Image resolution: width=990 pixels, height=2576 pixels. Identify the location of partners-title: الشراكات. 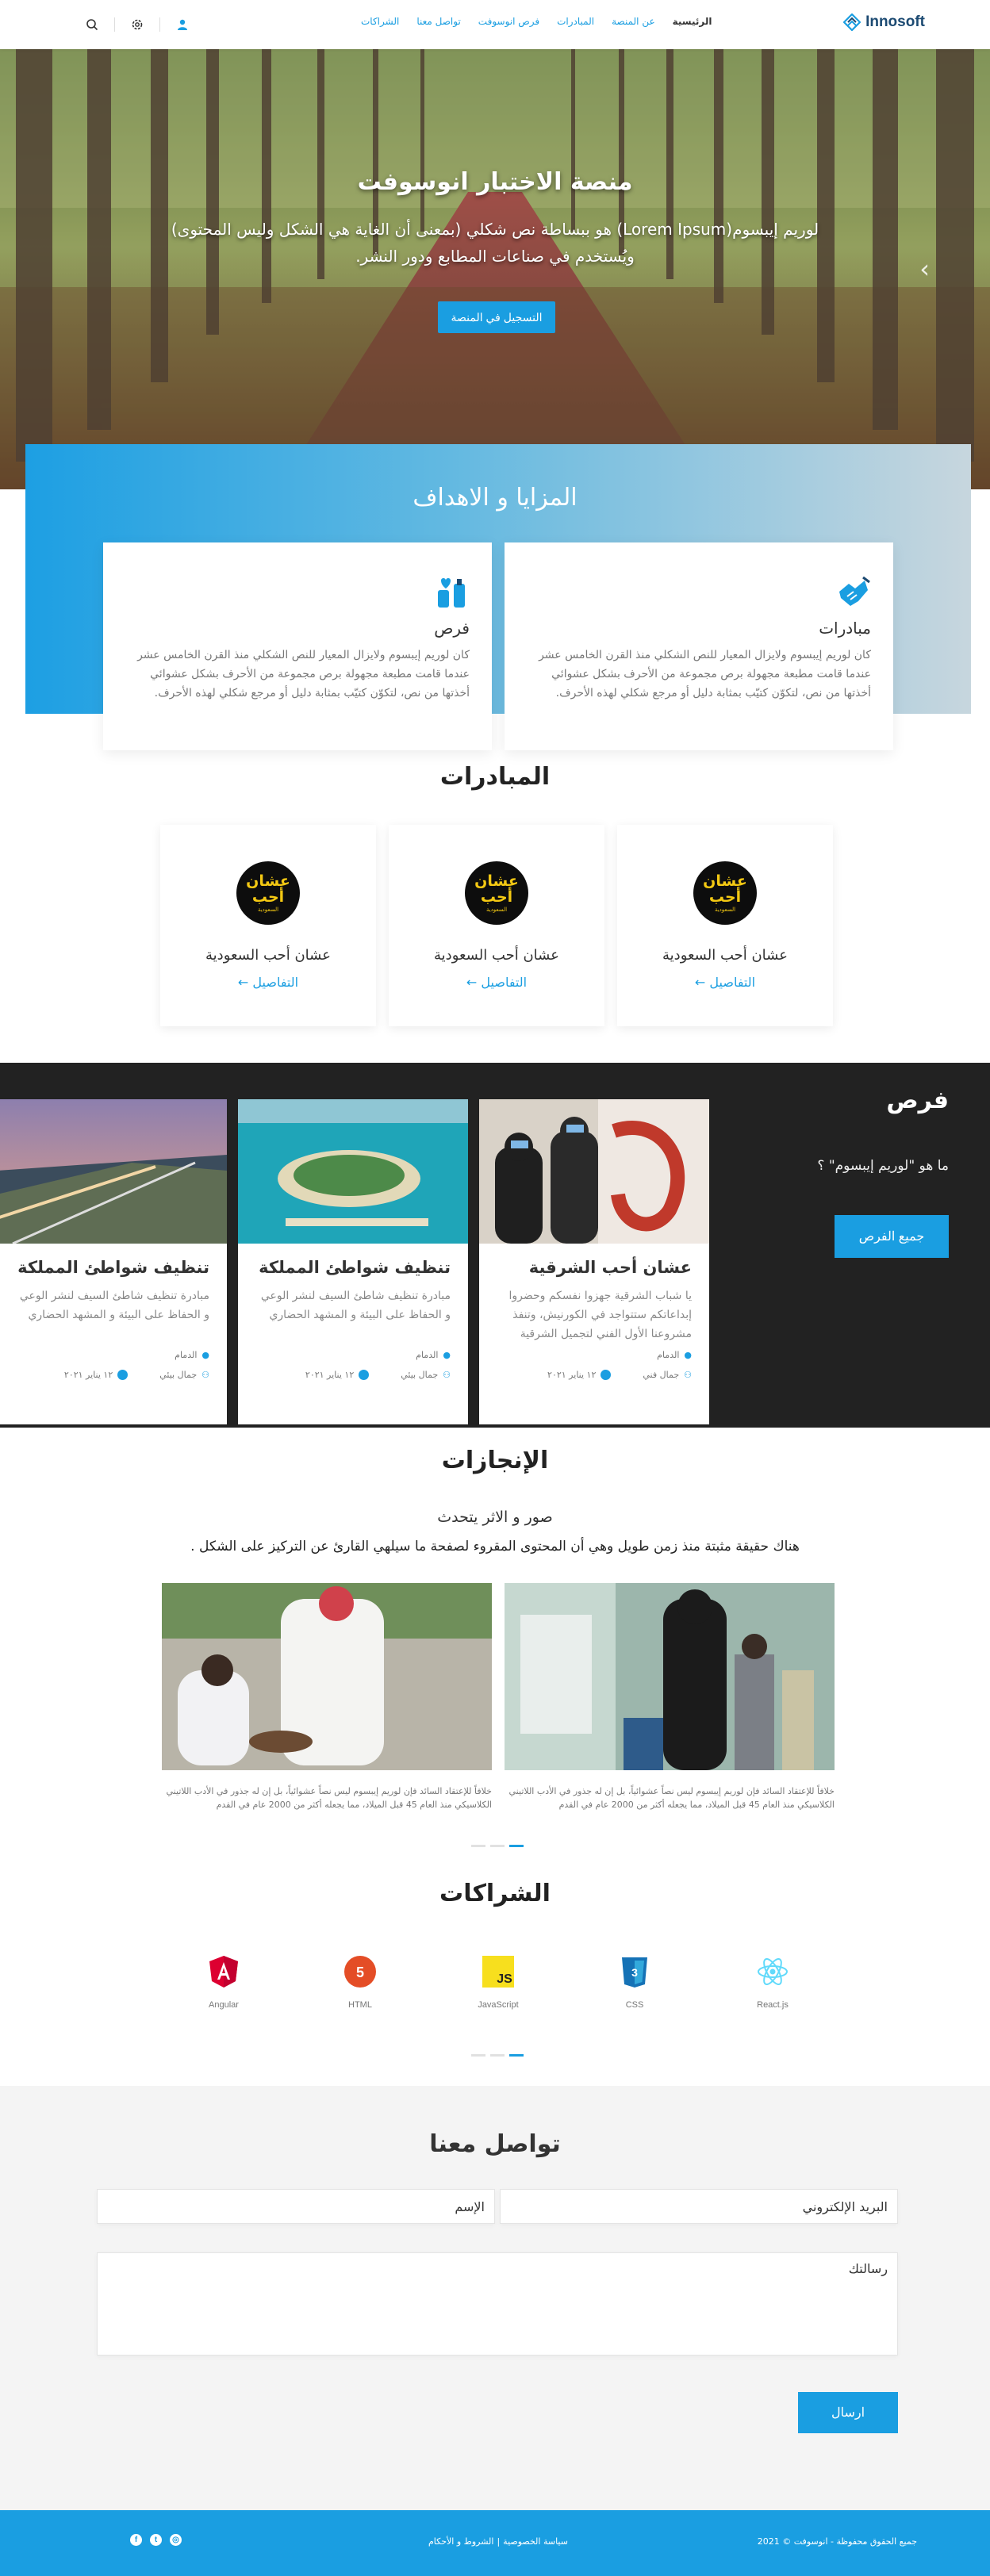
(495, 1894).